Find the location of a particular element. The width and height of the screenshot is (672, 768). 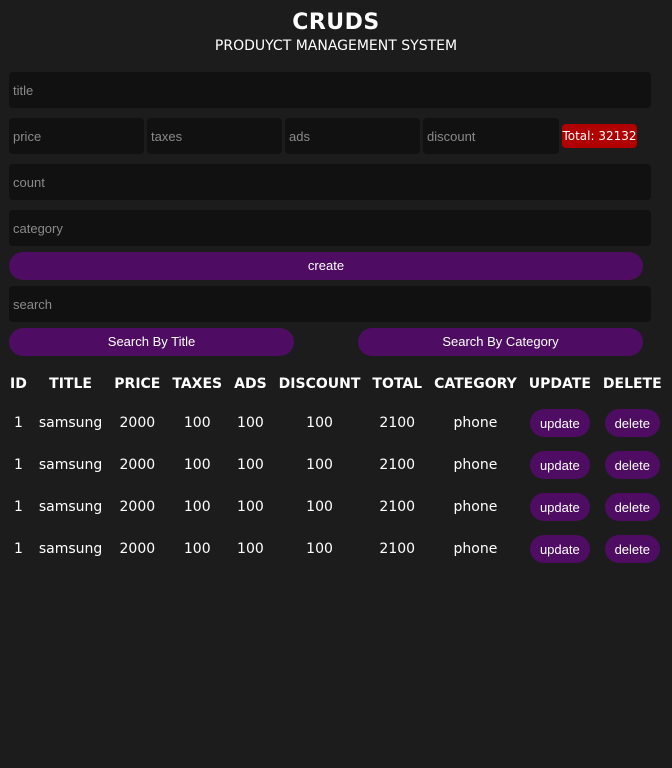

page-title: CRUDS is located at coordinates (336, 22).